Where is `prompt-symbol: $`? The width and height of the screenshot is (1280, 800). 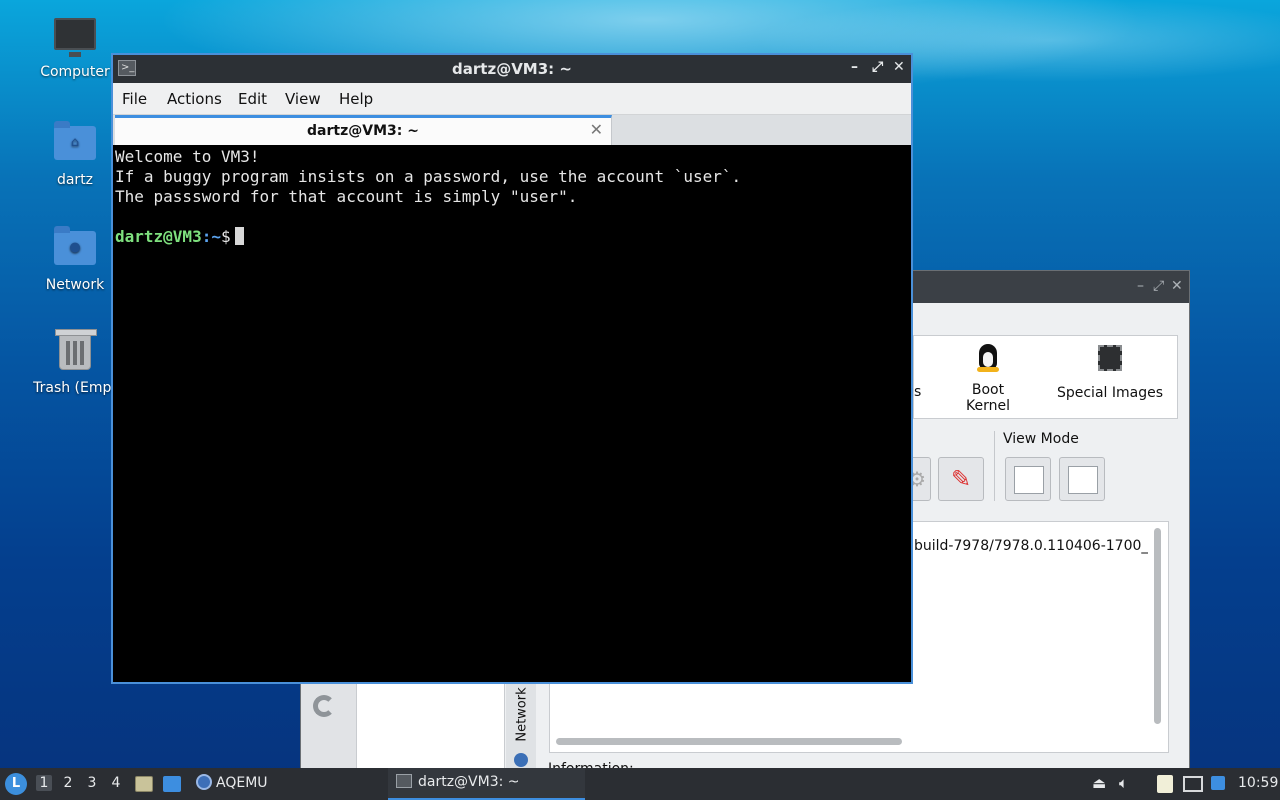
prompt-symbol: $ is located at coordinates (225, 236).